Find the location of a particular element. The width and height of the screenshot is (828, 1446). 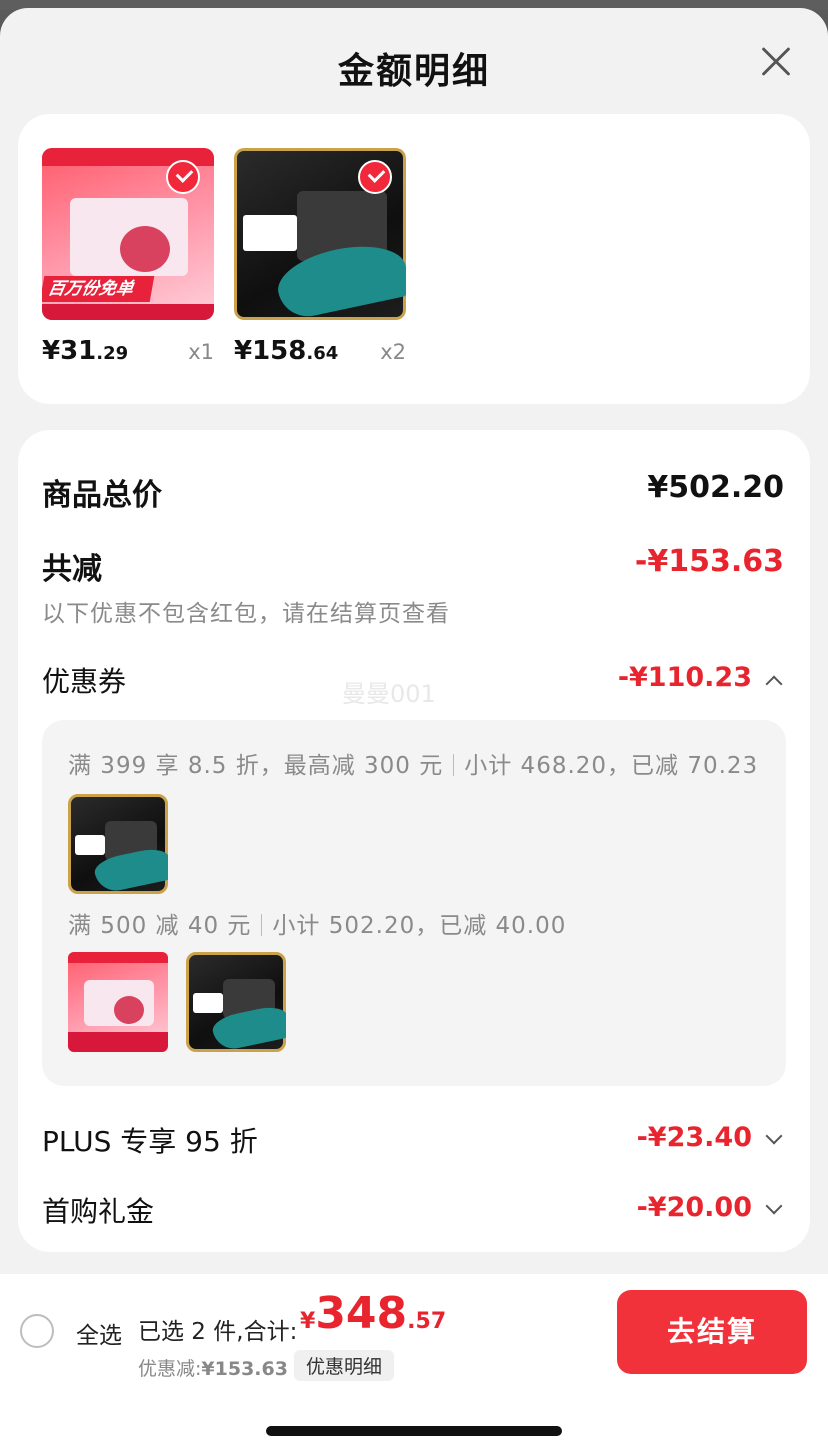

product-item: 百万份免单 ¥31.29 x1 is located at coordinates (128, 257).